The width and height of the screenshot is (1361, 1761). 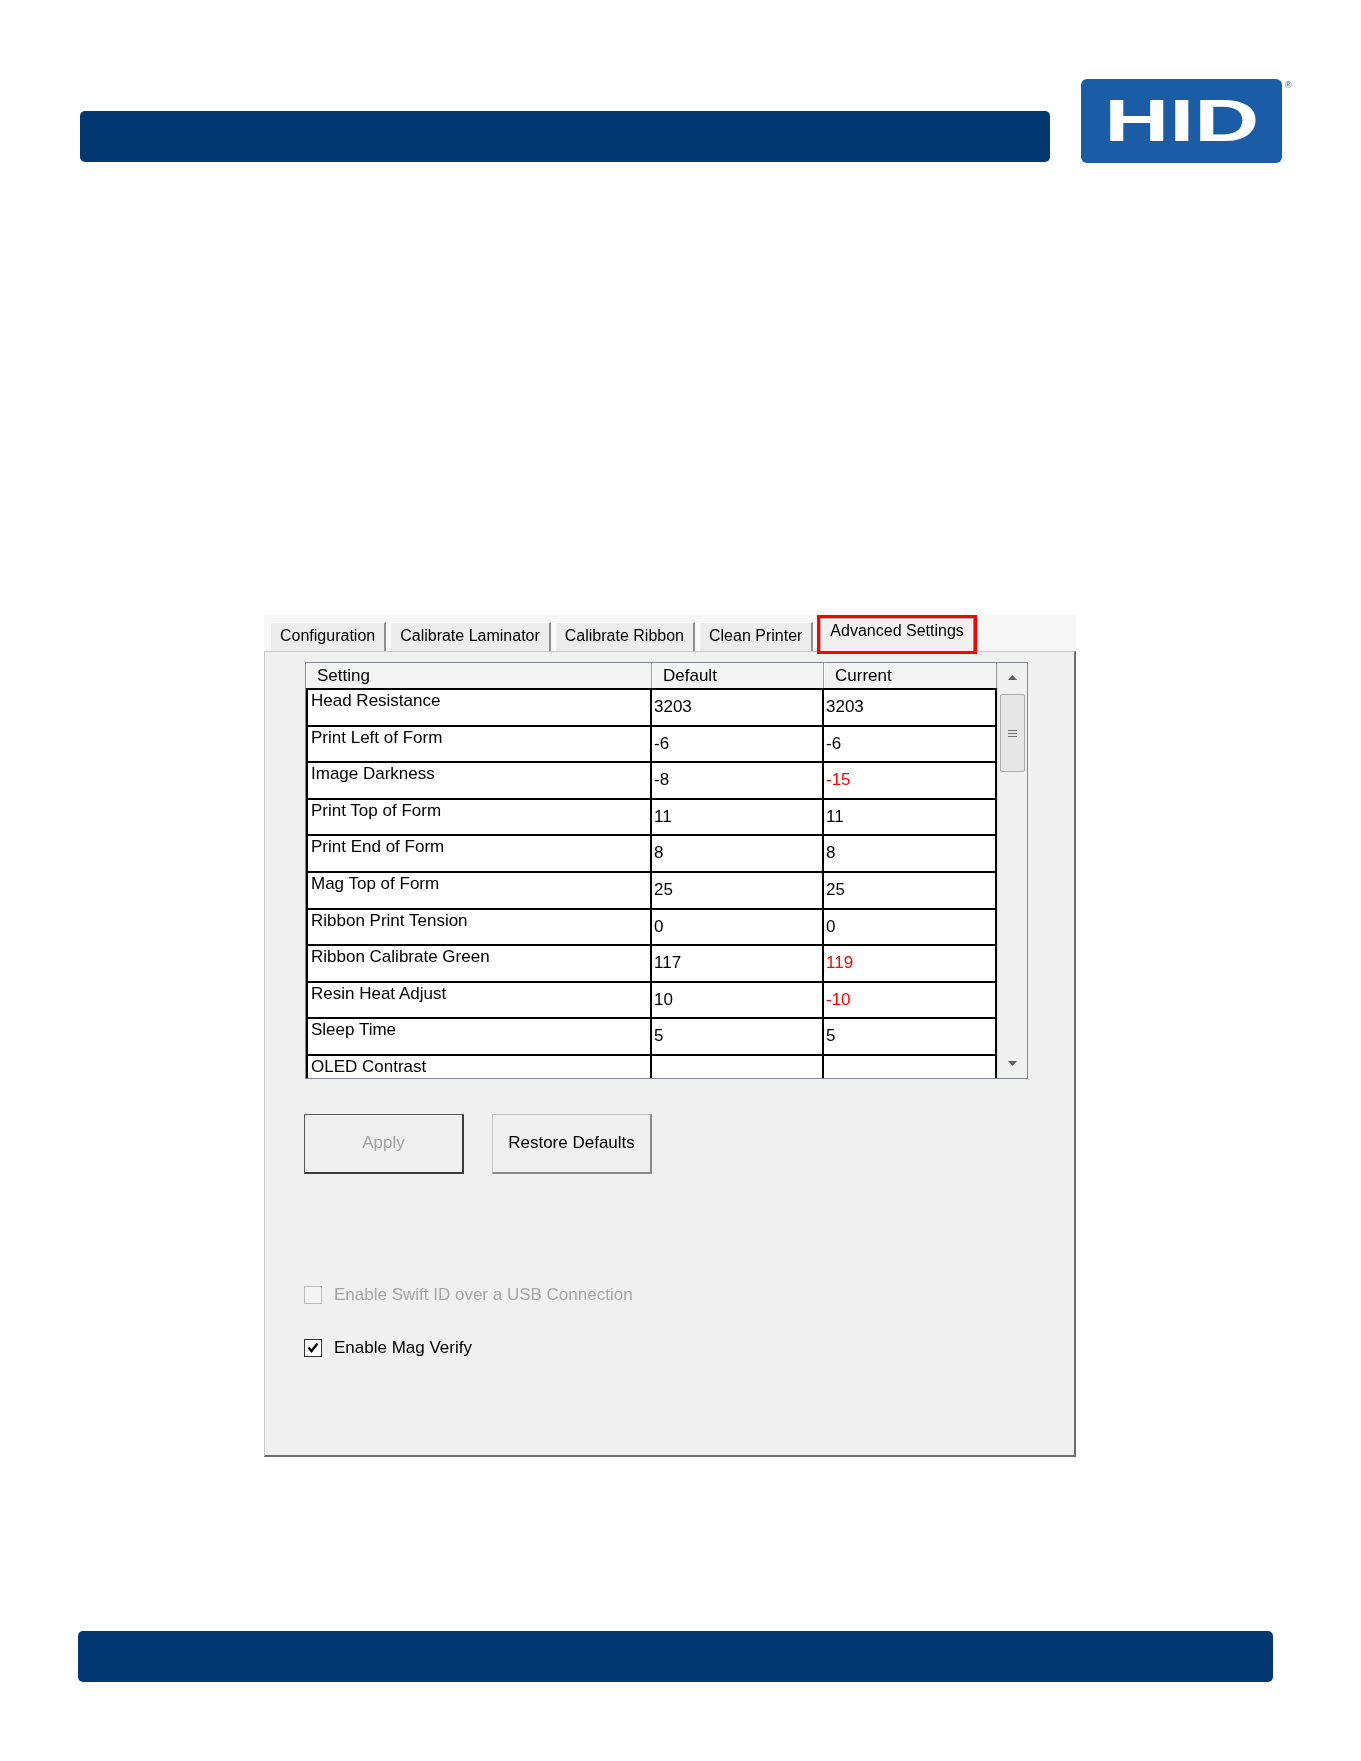 I want to click on table-cell: Ribbon Print Tension, so click(x=479, y=927).